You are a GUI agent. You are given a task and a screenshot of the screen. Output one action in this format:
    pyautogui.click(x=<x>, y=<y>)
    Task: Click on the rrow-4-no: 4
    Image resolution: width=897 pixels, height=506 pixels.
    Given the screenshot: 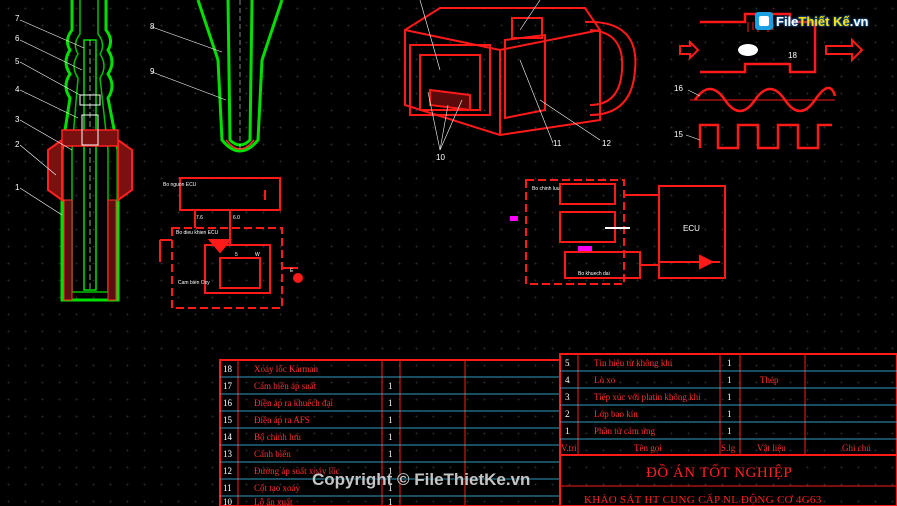 What is the action you would take?
    pyautogui.click(x=567, y=380)
    